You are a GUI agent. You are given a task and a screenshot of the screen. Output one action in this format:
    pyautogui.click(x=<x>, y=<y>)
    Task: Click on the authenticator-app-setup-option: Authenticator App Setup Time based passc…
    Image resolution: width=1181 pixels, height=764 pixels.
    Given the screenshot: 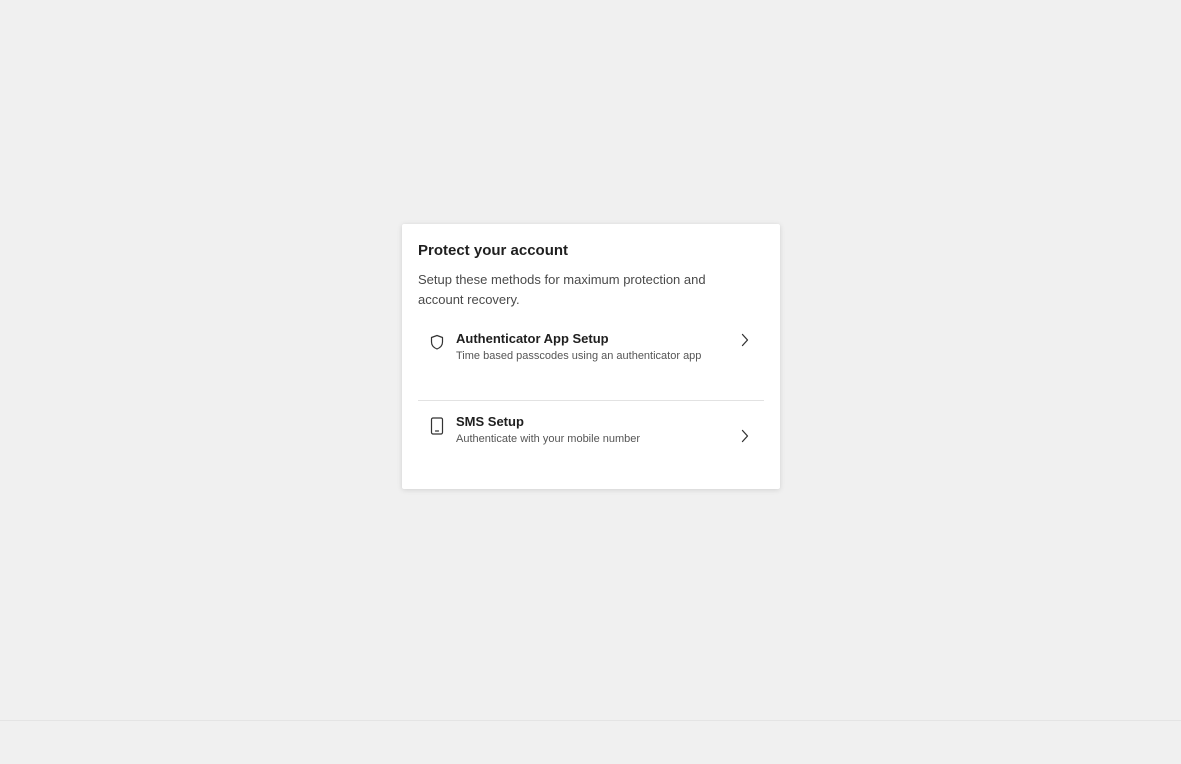 What is the action you would take?
    pyautogui.click(x=591, y=366)
    